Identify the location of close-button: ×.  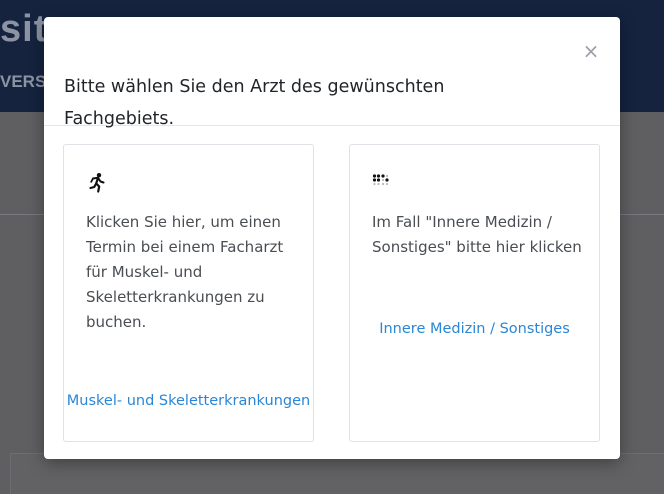
(591, 51).